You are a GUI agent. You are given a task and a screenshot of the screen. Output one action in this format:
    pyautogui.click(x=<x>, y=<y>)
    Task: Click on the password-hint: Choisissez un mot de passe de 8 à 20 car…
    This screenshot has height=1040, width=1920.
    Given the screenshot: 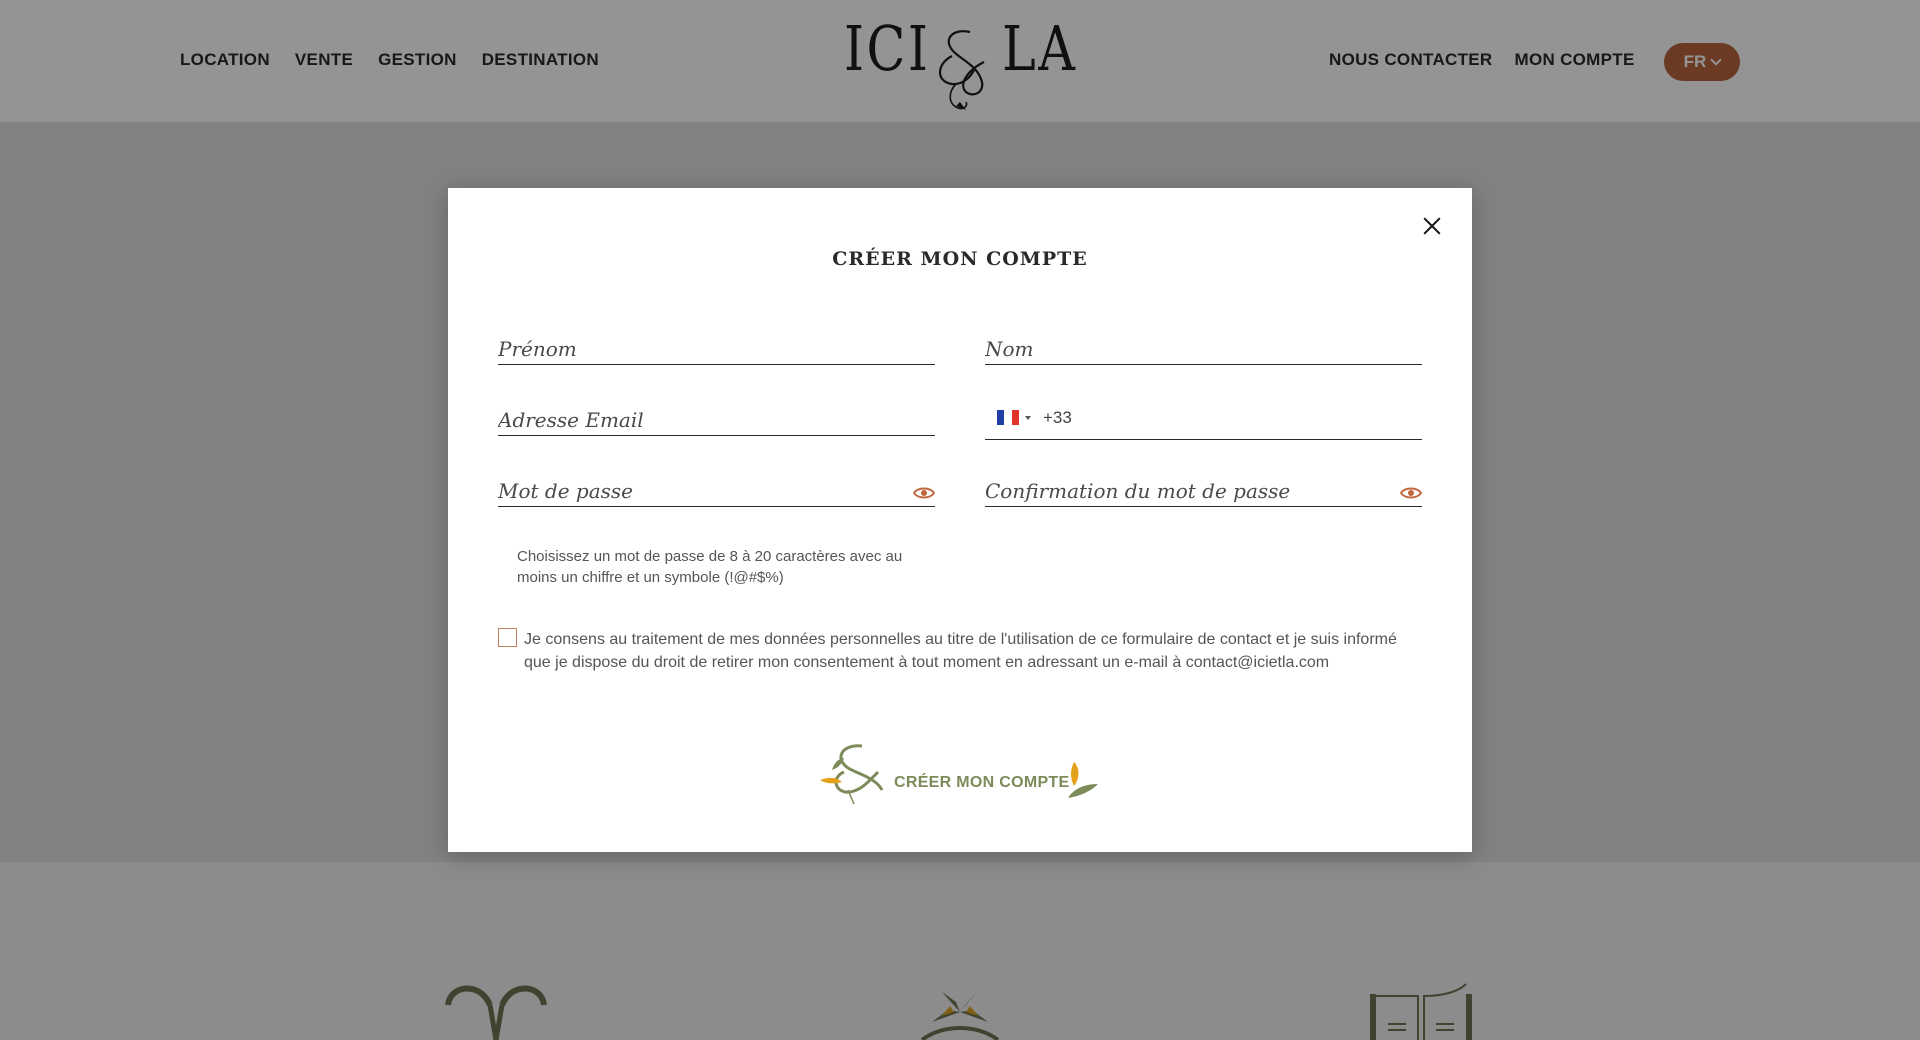 What is the action you would take?
    pyautogui.click(x=710, y=567)
    